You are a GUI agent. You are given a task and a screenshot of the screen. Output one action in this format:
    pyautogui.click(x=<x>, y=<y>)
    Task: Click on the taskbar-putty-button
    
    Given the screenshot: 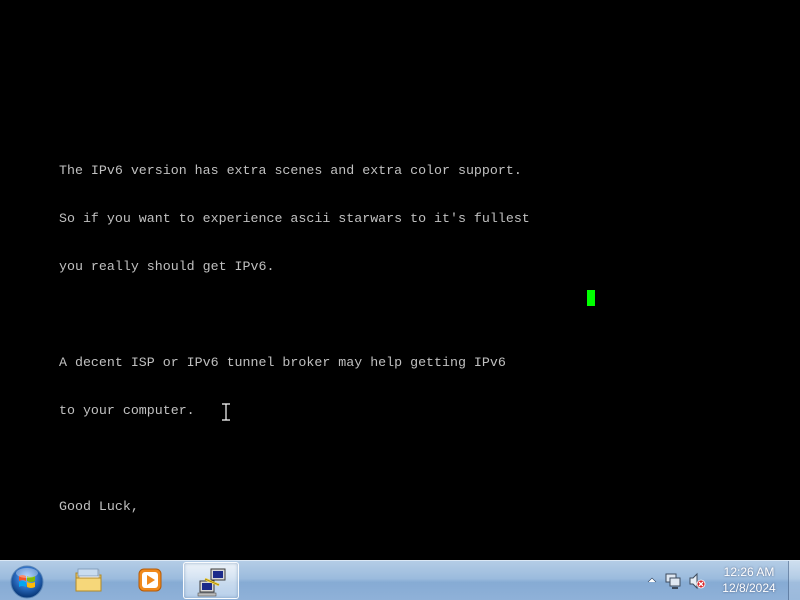 What is the action you would take?
    pyautogui.click(x=211, y=580)
    